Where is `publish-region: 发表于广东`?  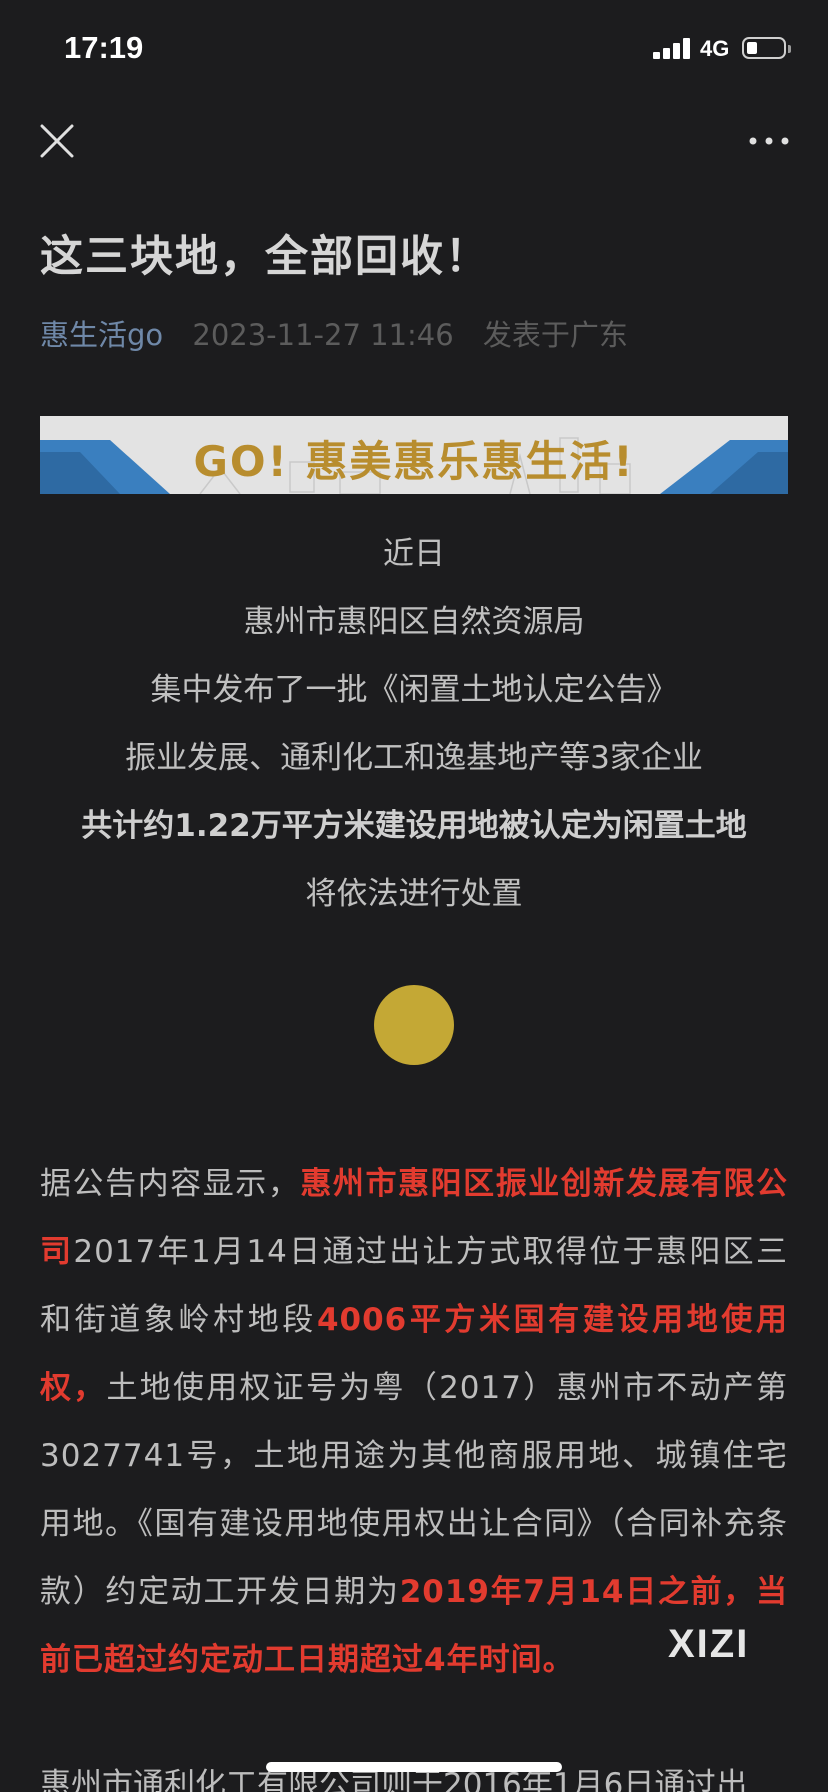
publish-region: 发表于广东 is located at coordinates (555, 335).